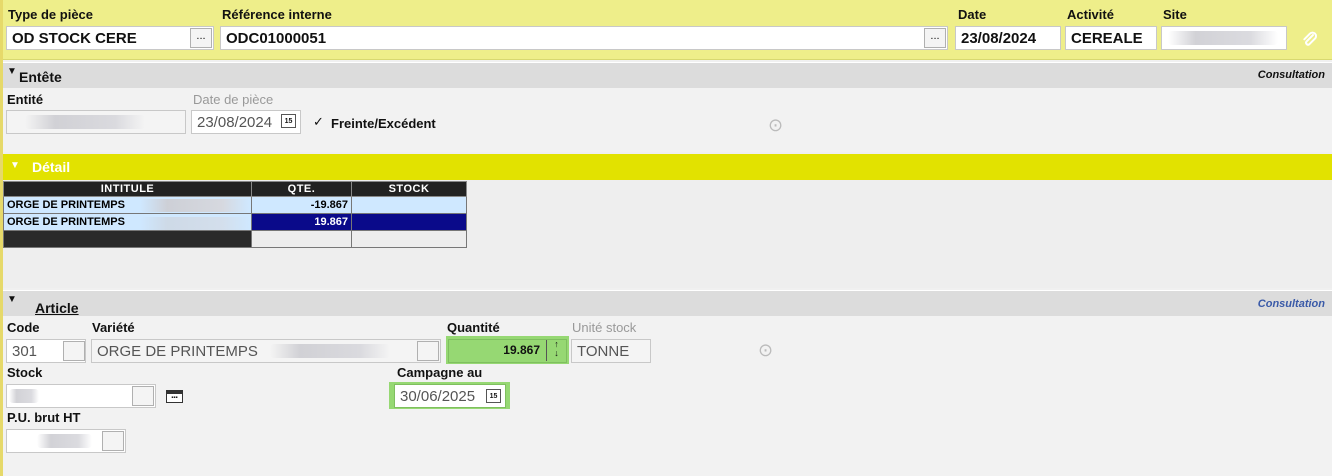 The image size is (1332, 476). I want to click on checkmark-icon: ✓, so click(318, 122).